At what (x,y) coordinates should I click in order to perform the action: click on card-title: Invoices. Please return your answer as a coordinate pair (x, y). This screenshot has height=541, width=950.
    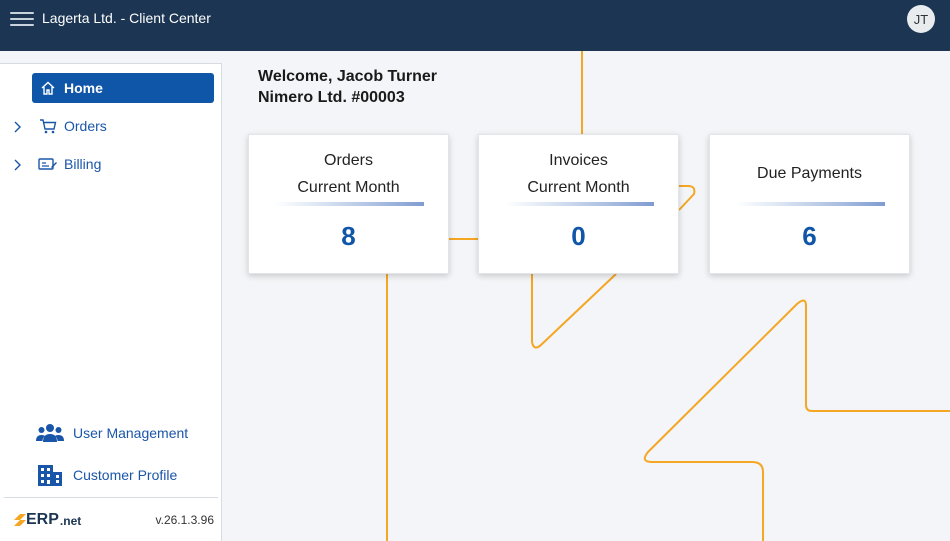
    Looking at the image, I should click on (578, 160).